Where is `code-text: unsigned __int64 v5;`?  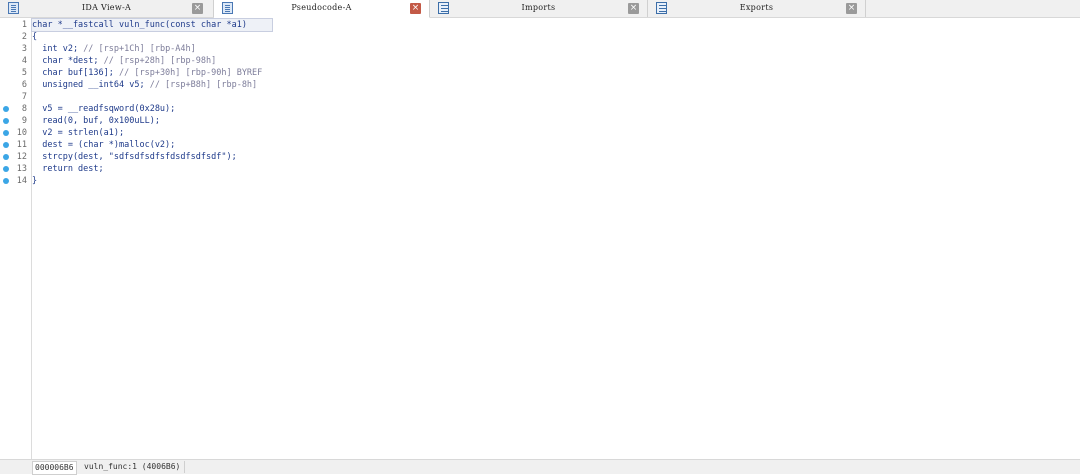 code-text: unsigned __int64 v5; is located at coordinates (91, 85).